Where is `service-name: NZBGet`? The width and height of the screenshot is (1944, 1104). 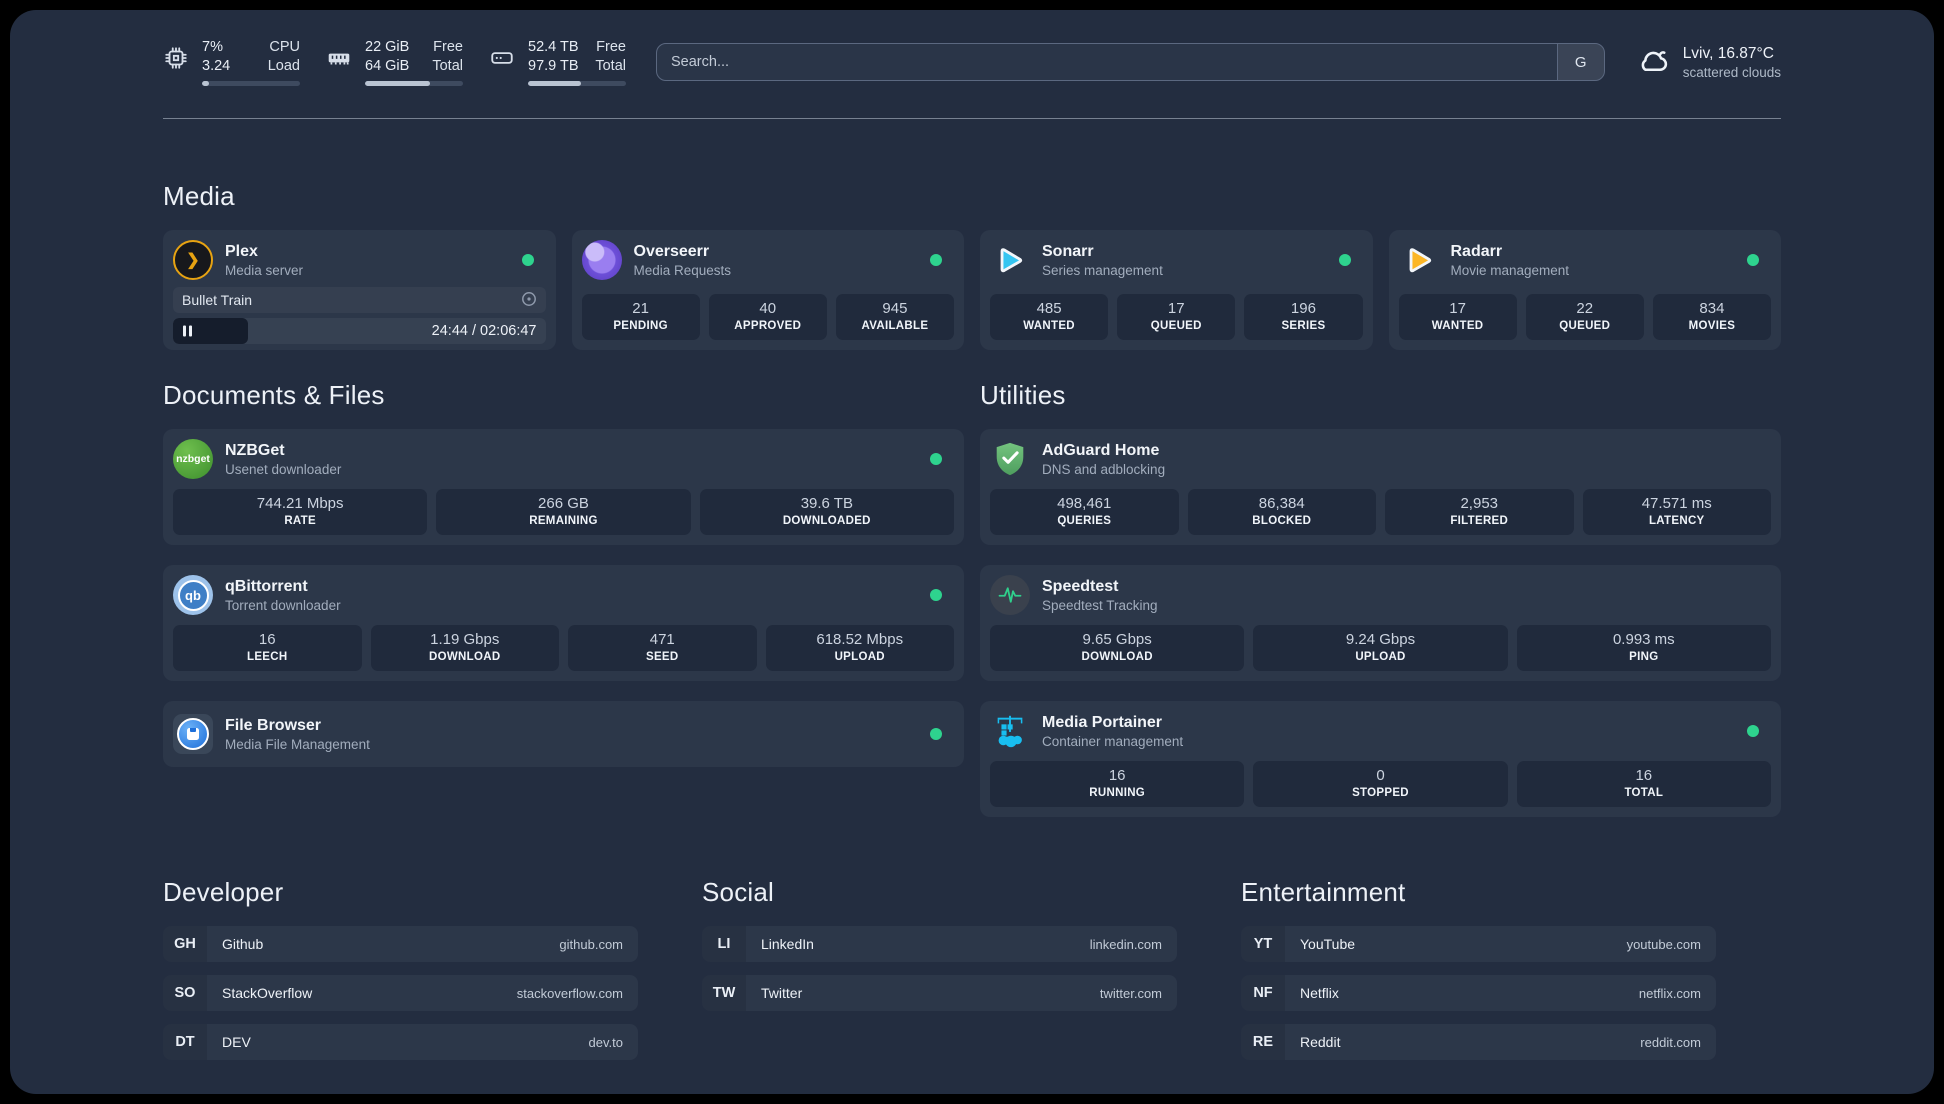
service-name: NZBGet is located at coordinates (571, 450).